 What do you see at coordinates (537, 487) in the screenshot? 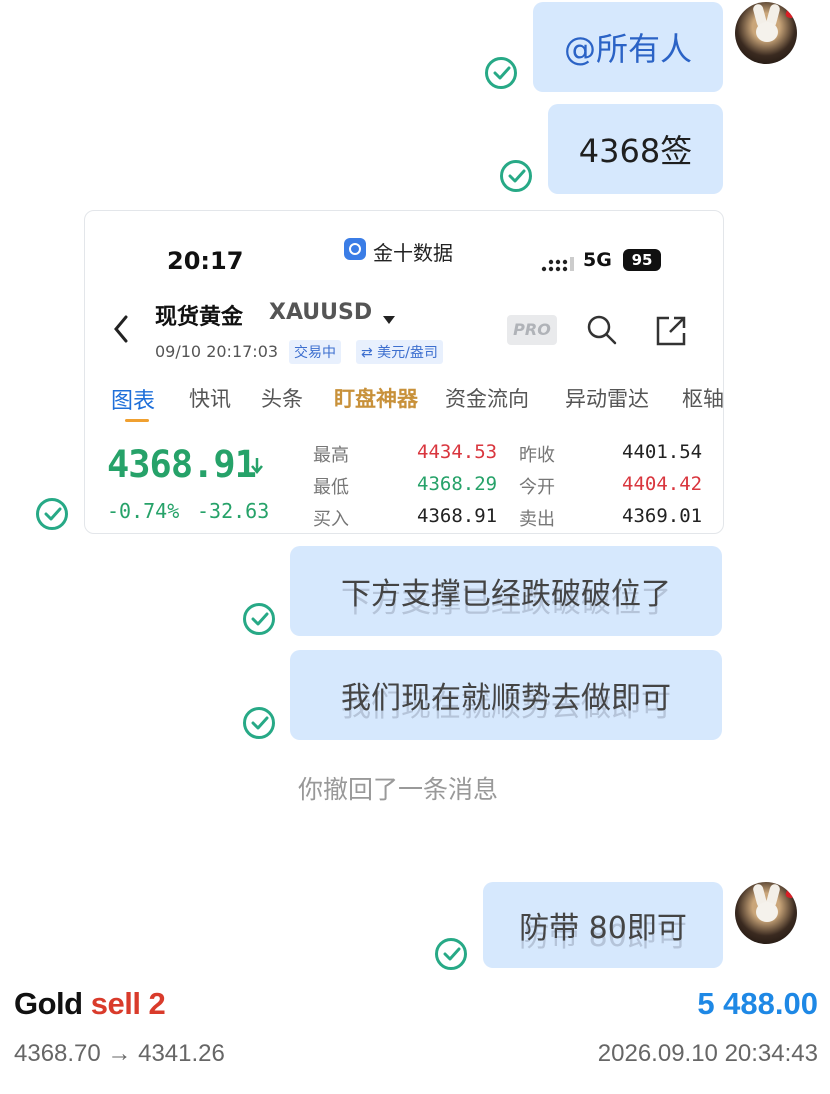
I see `open-label: 今开` at bounding box center [537, 487].